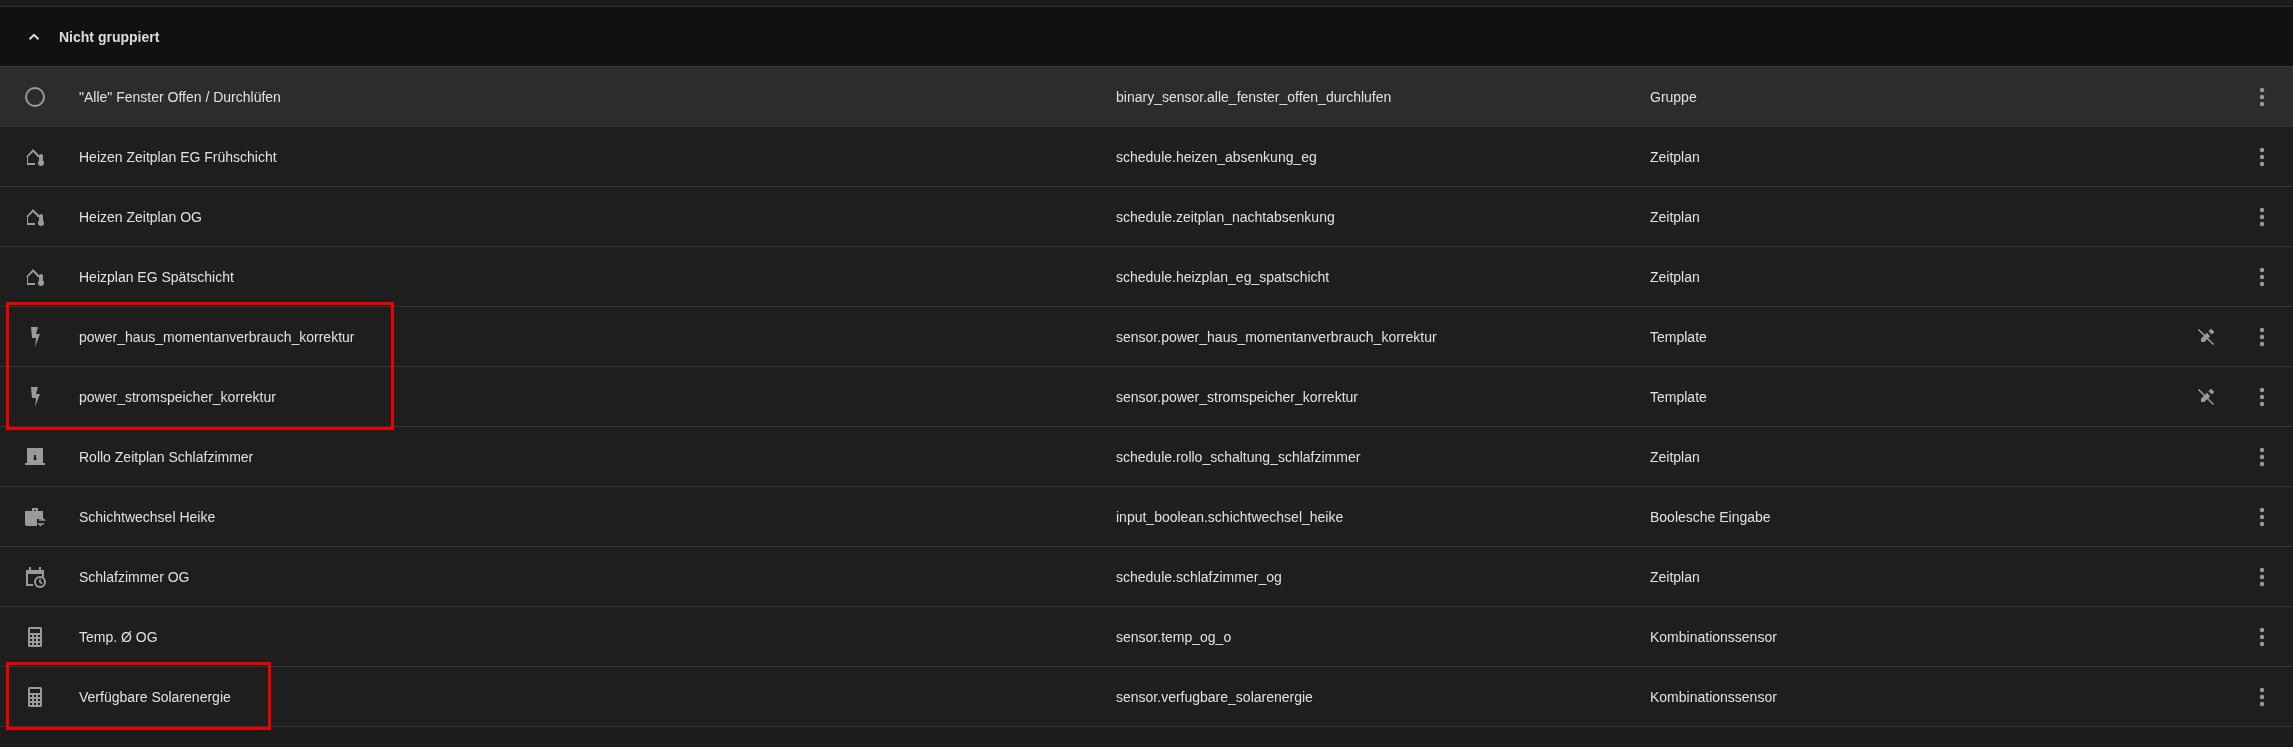 The height and width of the screenshot is (747, 2293). I want to click on entity-name: "Alle" Fenster Offen / Durchlüfen, so click(180, 96).